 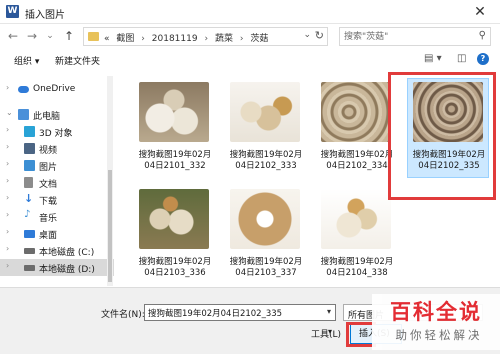 I want to click on navigation-bar: ← → ⌄ ↑ « 截图 › 20181119 › 蔬菜 › 茨菇 ⌄ ↻ ⚲, so click(x=250, y=36).